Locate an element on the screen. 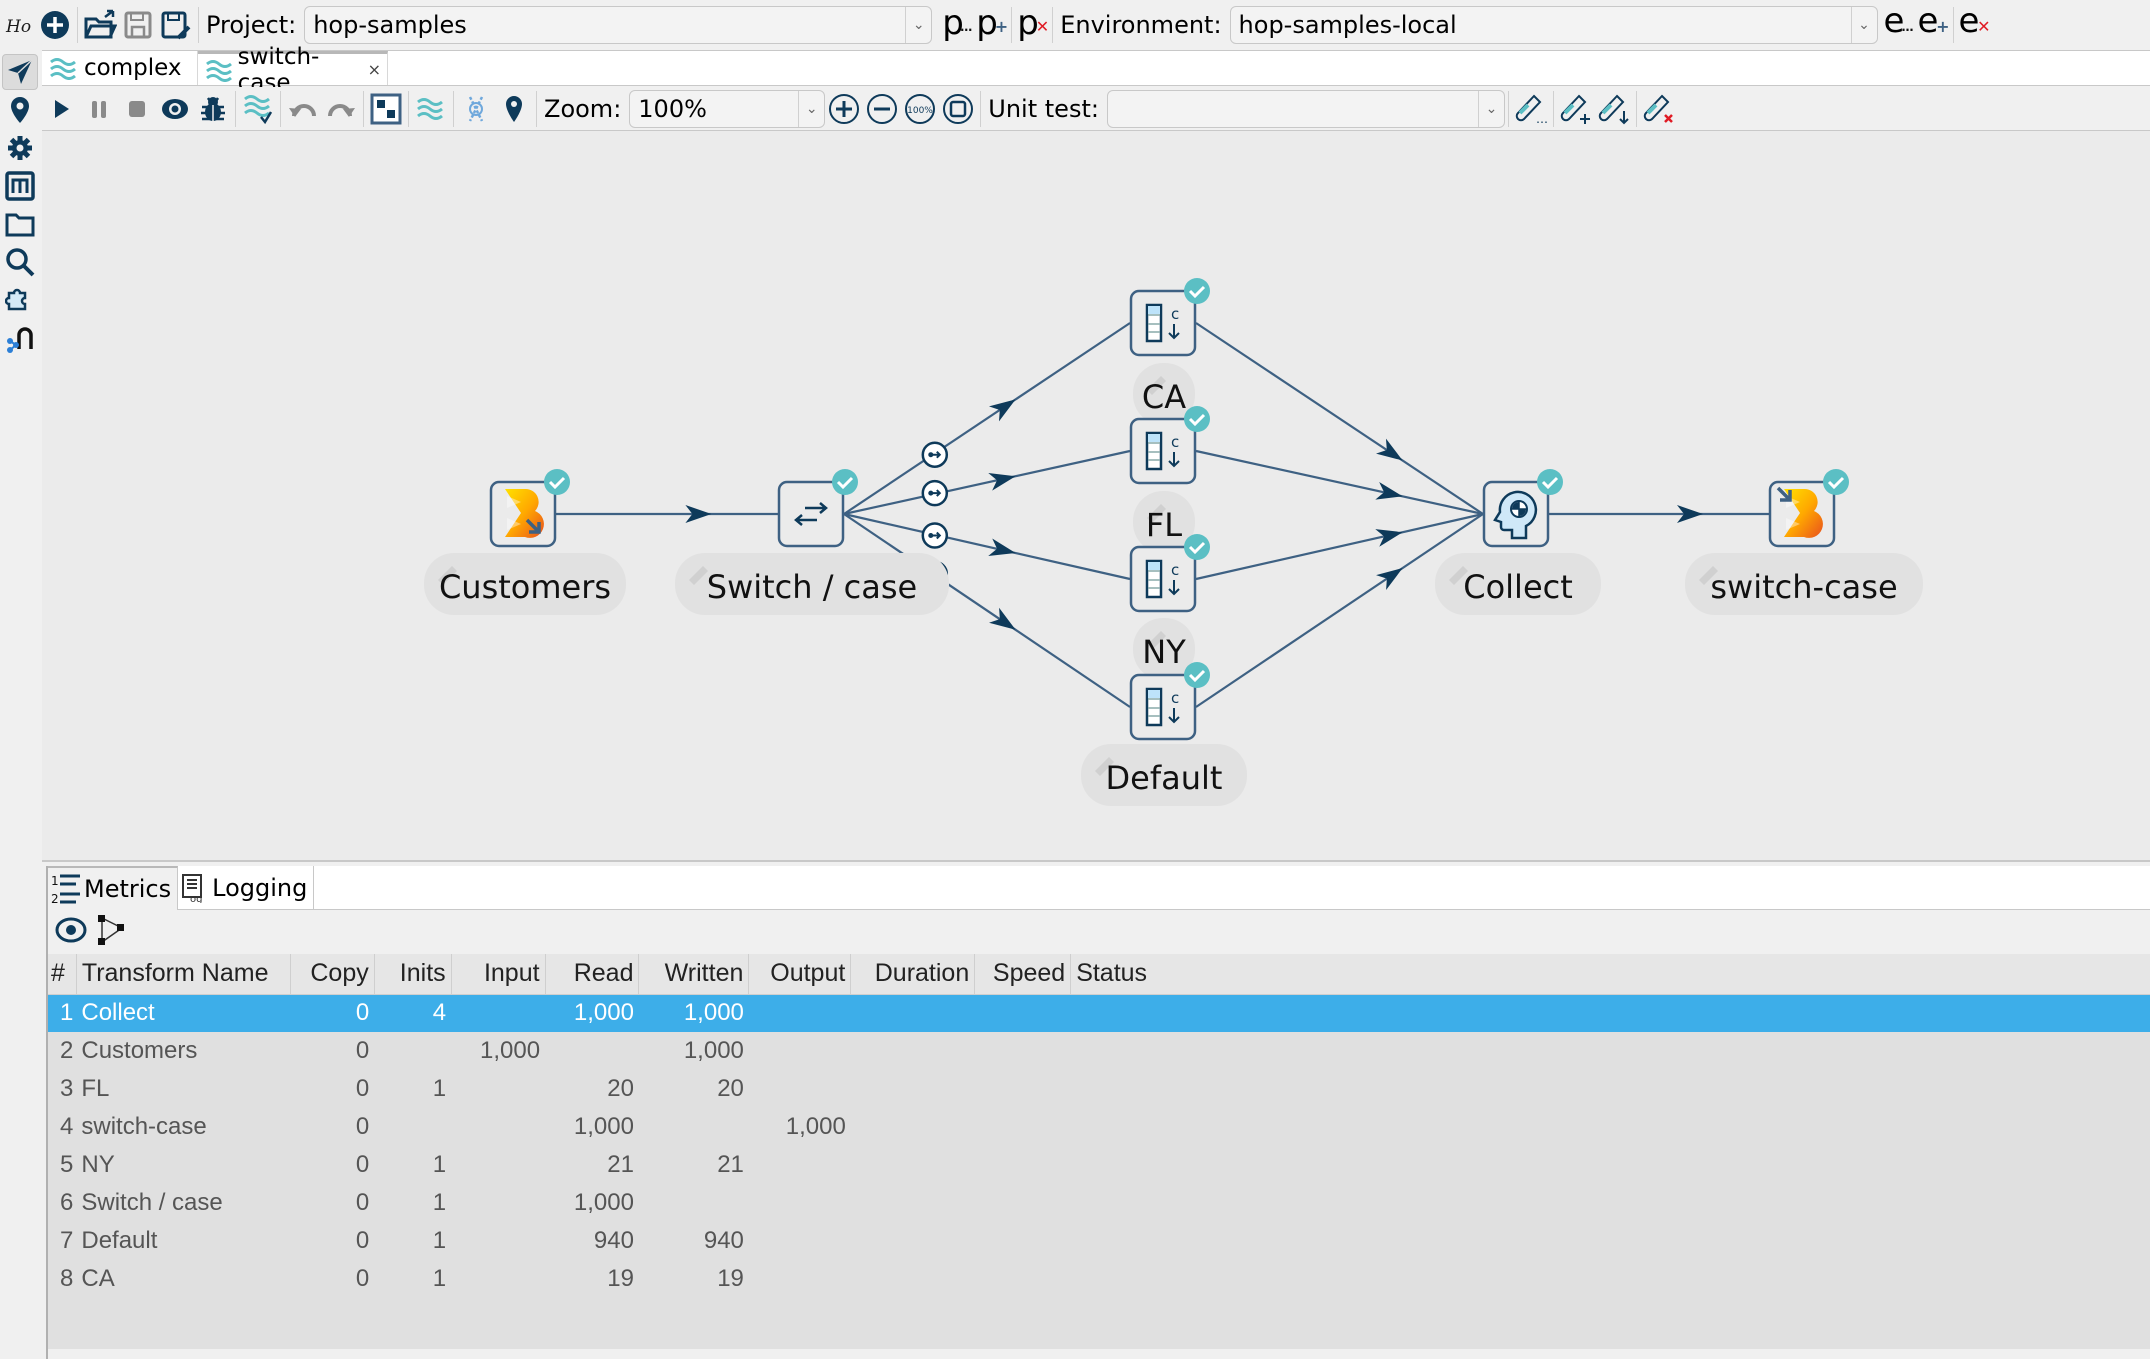  add-unit-test-icon is located at coordinates (1576, 109).